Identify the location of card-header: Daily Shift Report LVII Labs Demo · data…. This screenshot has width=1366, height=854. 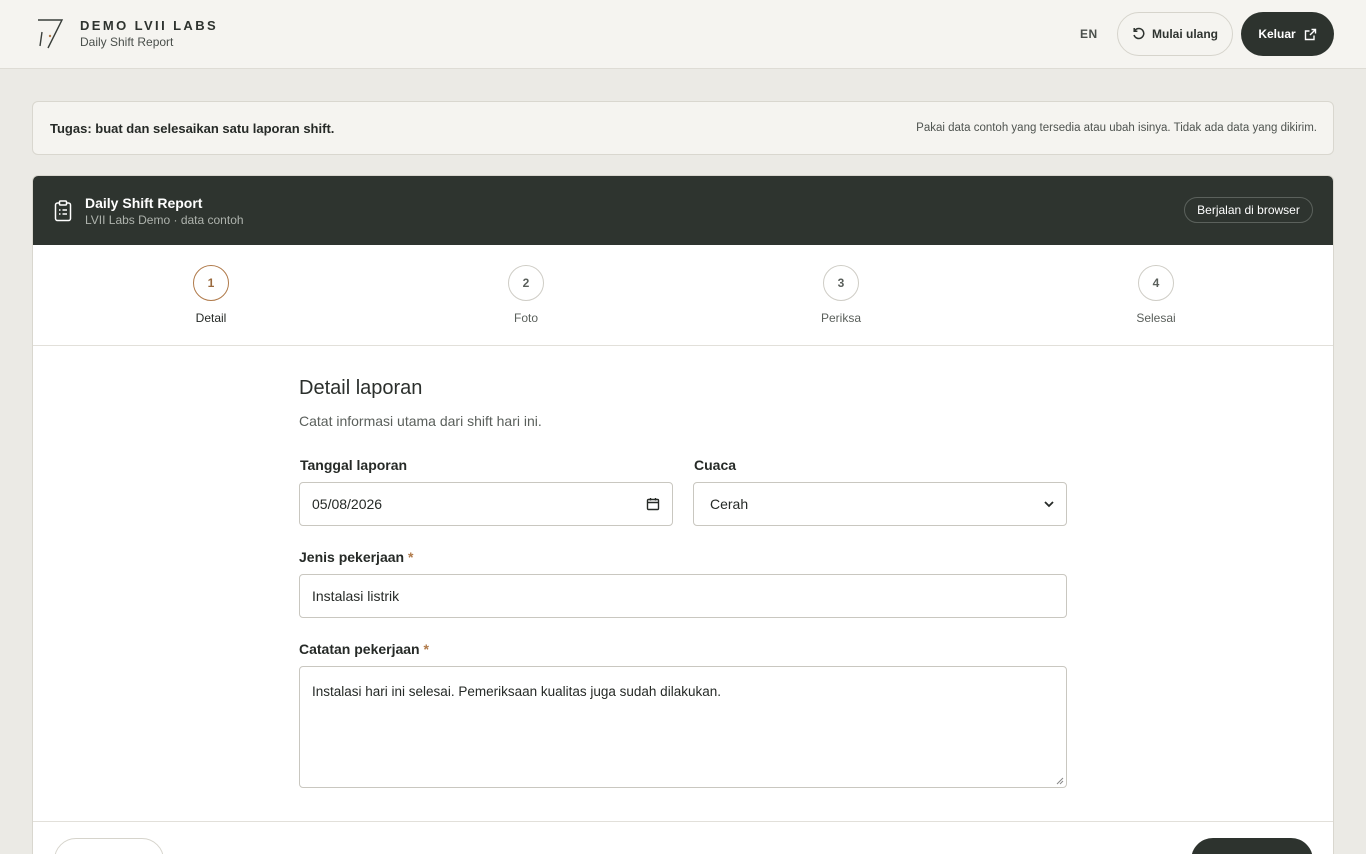
(683, 210).